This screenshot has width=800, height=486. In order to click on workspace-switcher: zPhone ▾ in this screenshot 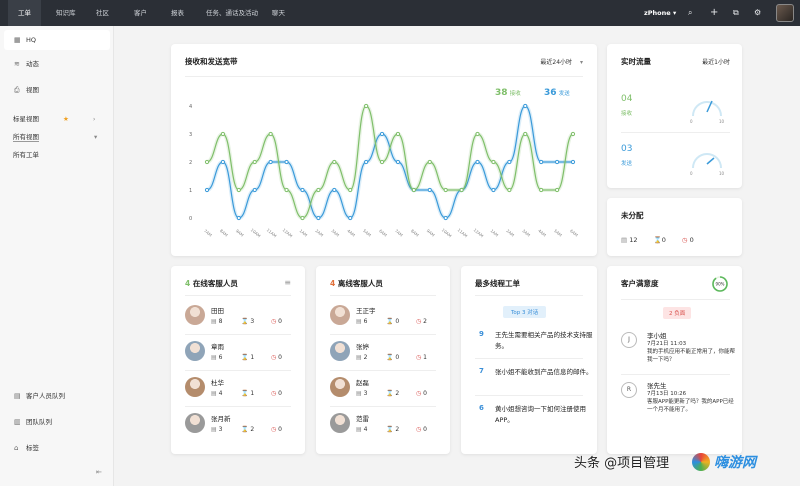, I will do `click(660, 13)`.